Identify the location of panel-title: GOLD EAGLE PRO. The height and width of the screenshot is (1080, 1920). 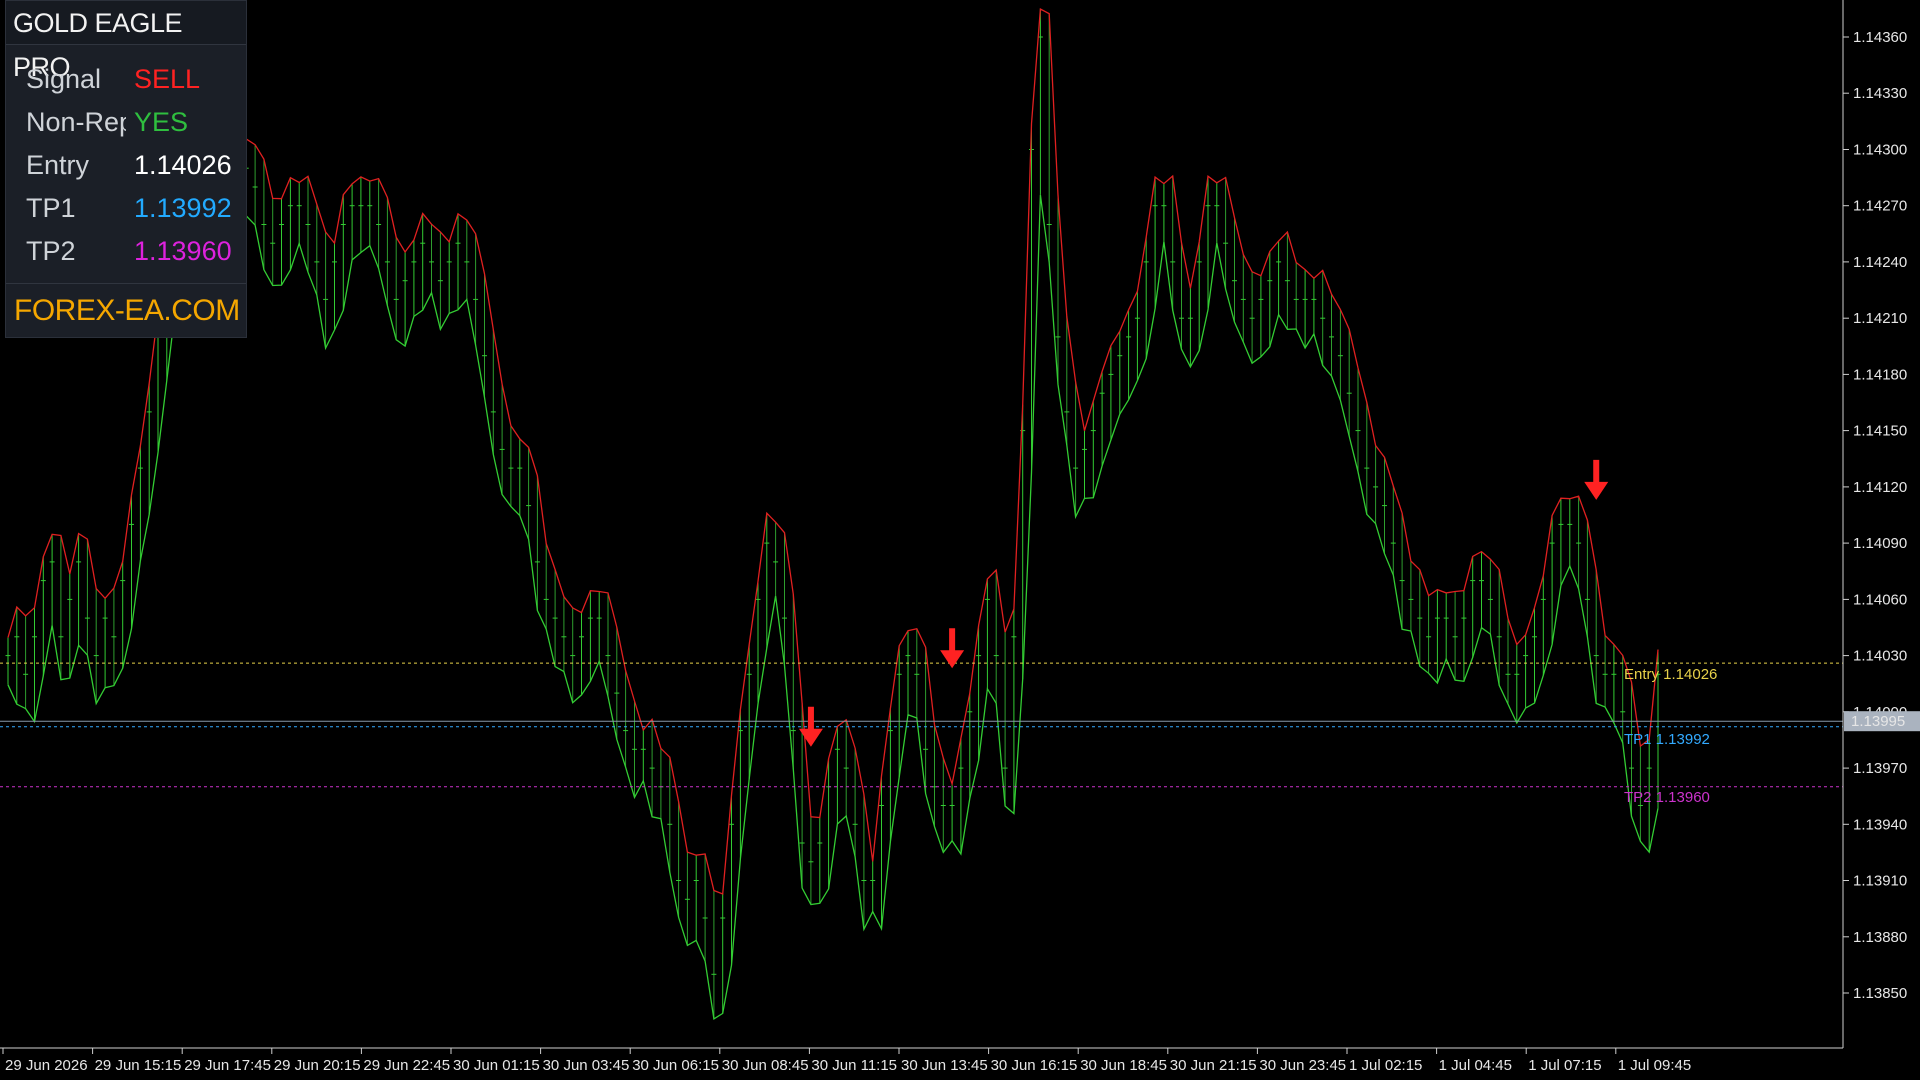
(126, 41).